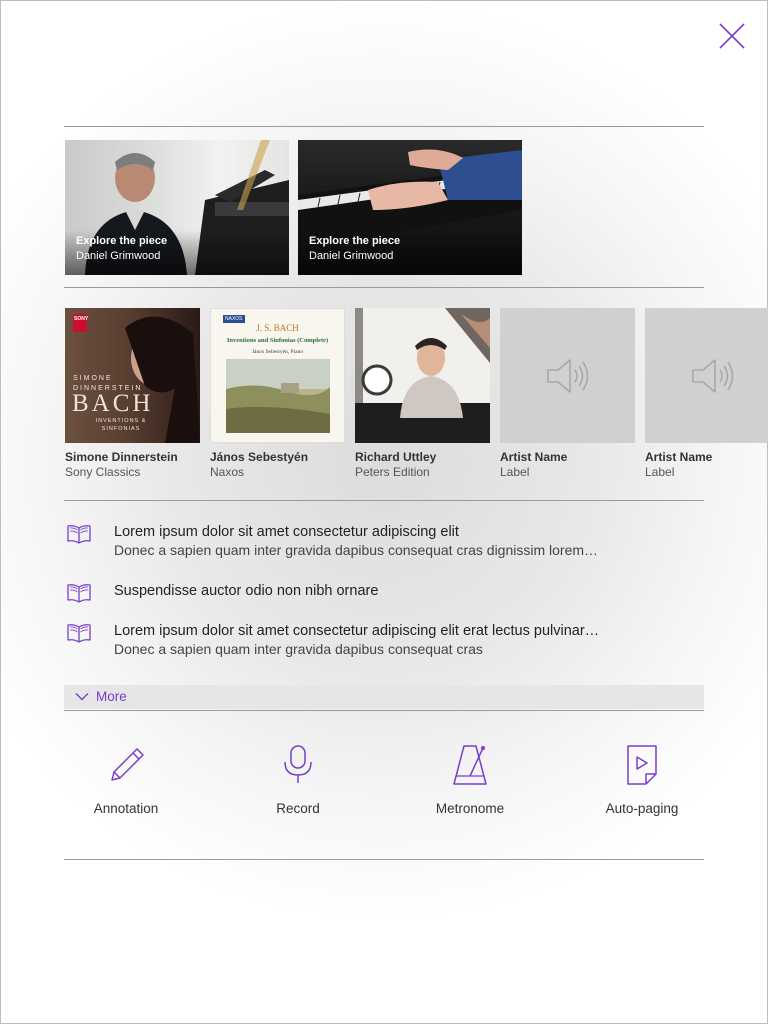  What do you see at coordinates (470, 765) in the screenshot?
I see `metronome-icon` at bounding box center [470, 765].